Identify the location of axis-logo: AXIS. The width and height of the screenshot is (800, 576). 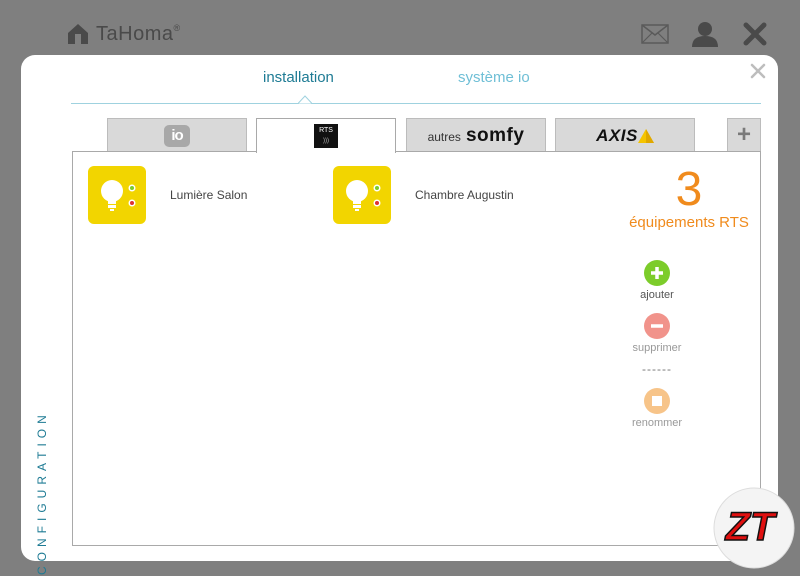
(625, 136).